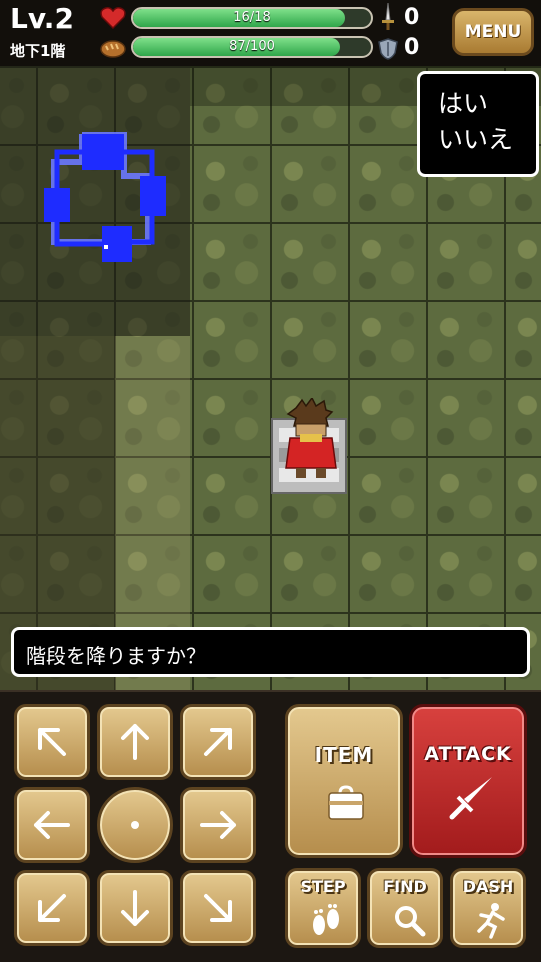 The width and height of the screenshot is (541, 962). I want to click on arrow-up-right-icon, so click(218, 742).